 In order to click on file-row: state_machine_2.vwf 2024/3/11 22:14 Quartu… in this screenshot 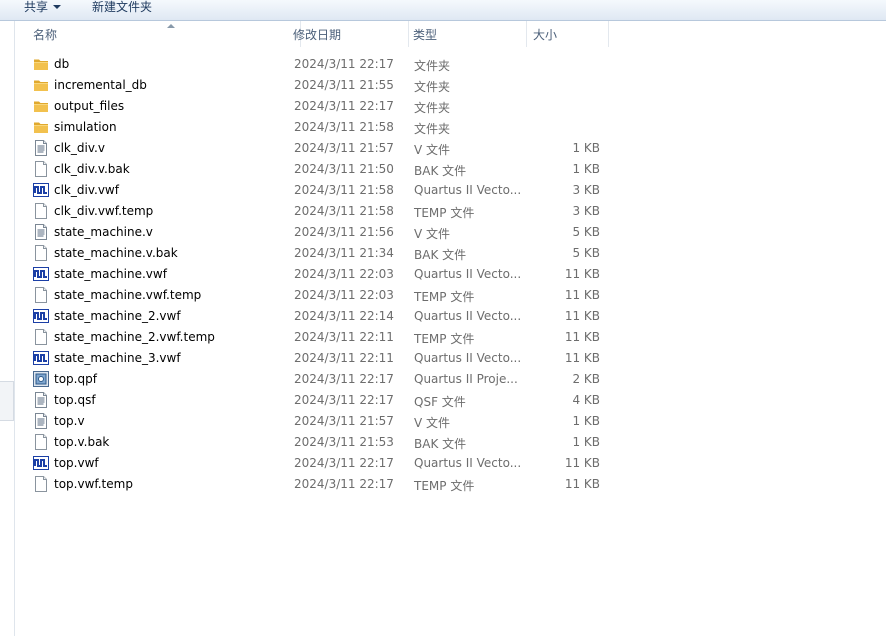, I will do `click(450, 316)`.